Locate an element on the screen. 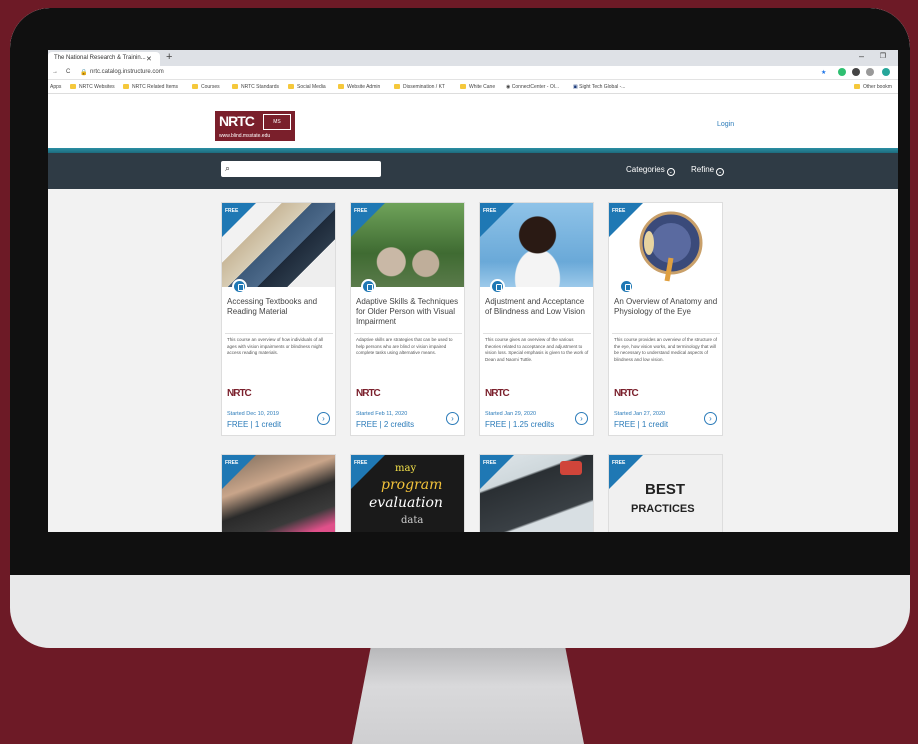 The width and height of the screenshot is (918, 744). monitor-stand is located at coordinates (468, 696).